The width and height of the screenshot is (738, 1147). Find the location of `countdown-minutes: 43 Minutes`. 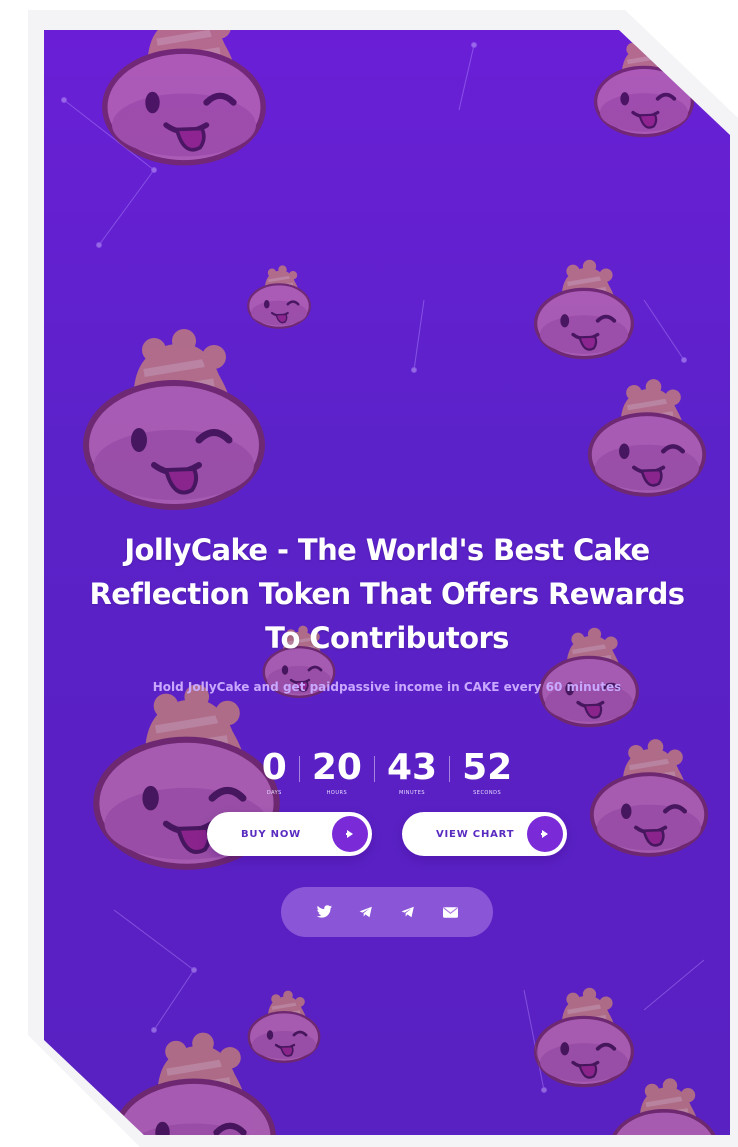

countdown-minutes: 43 Minutes is located at coordinates (412, 772).